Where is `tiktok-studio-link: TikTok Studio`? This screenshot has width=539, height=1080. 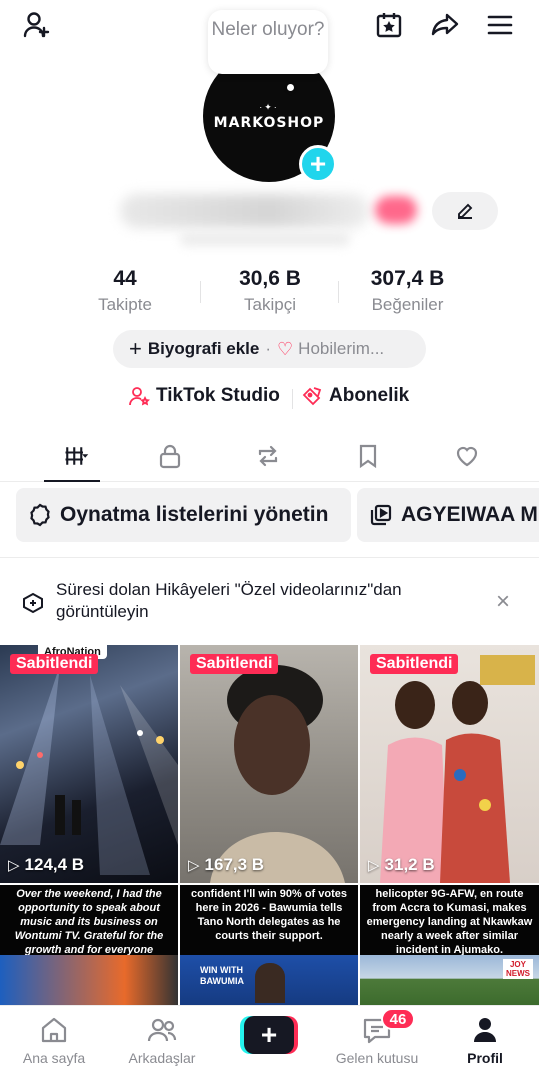 tiktok-studio-link: TikTok Studio is located at coordinates (204, 396).